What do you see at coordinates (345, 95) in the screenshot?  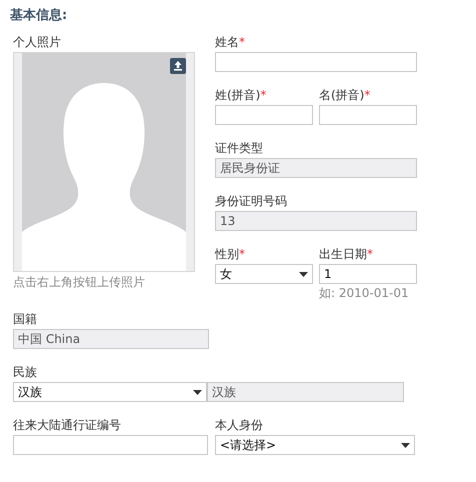 I see `field-label: 名(拼音)*` at bounding box center [345, 95].